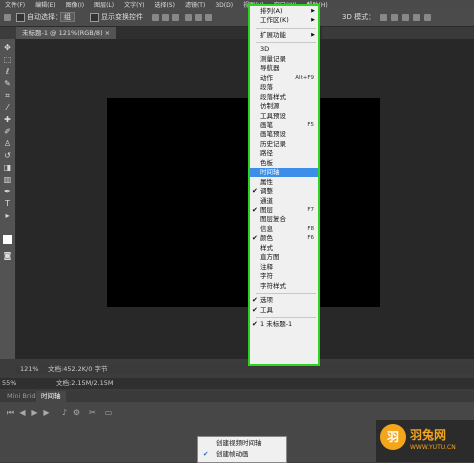 The height and width of the screenshot is (463, 474). I want to click on menu-item: 3D, so click(284, 49).